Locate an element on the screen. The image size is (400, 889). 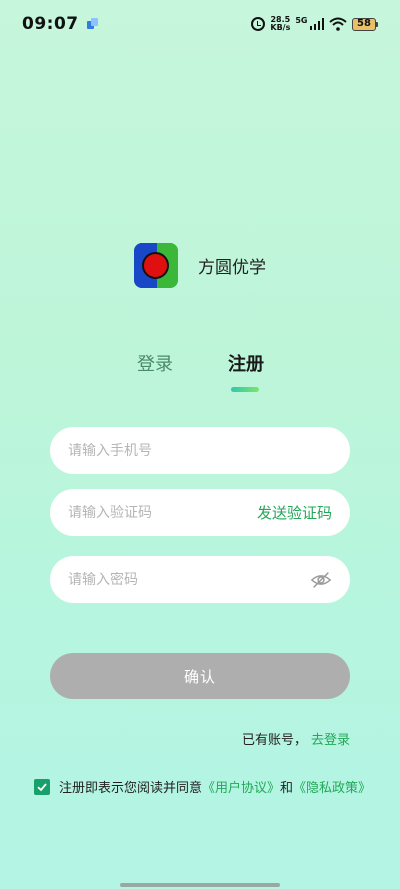
battery-icon: 58 is located at coordinates (365, 24).